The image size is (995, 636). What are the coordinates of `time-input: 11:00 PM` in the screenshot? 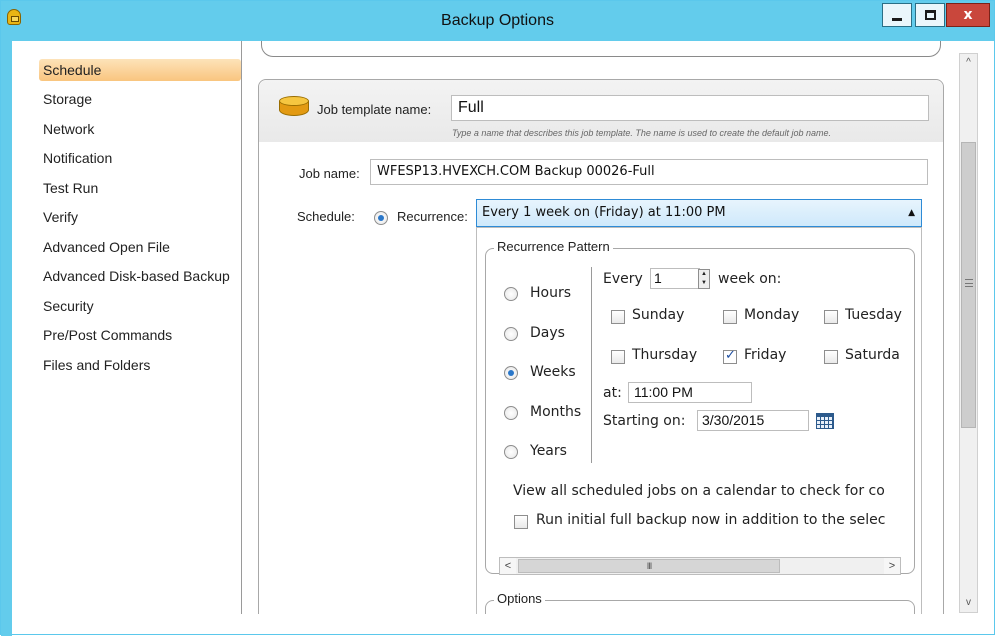 It's located at (690, 392).